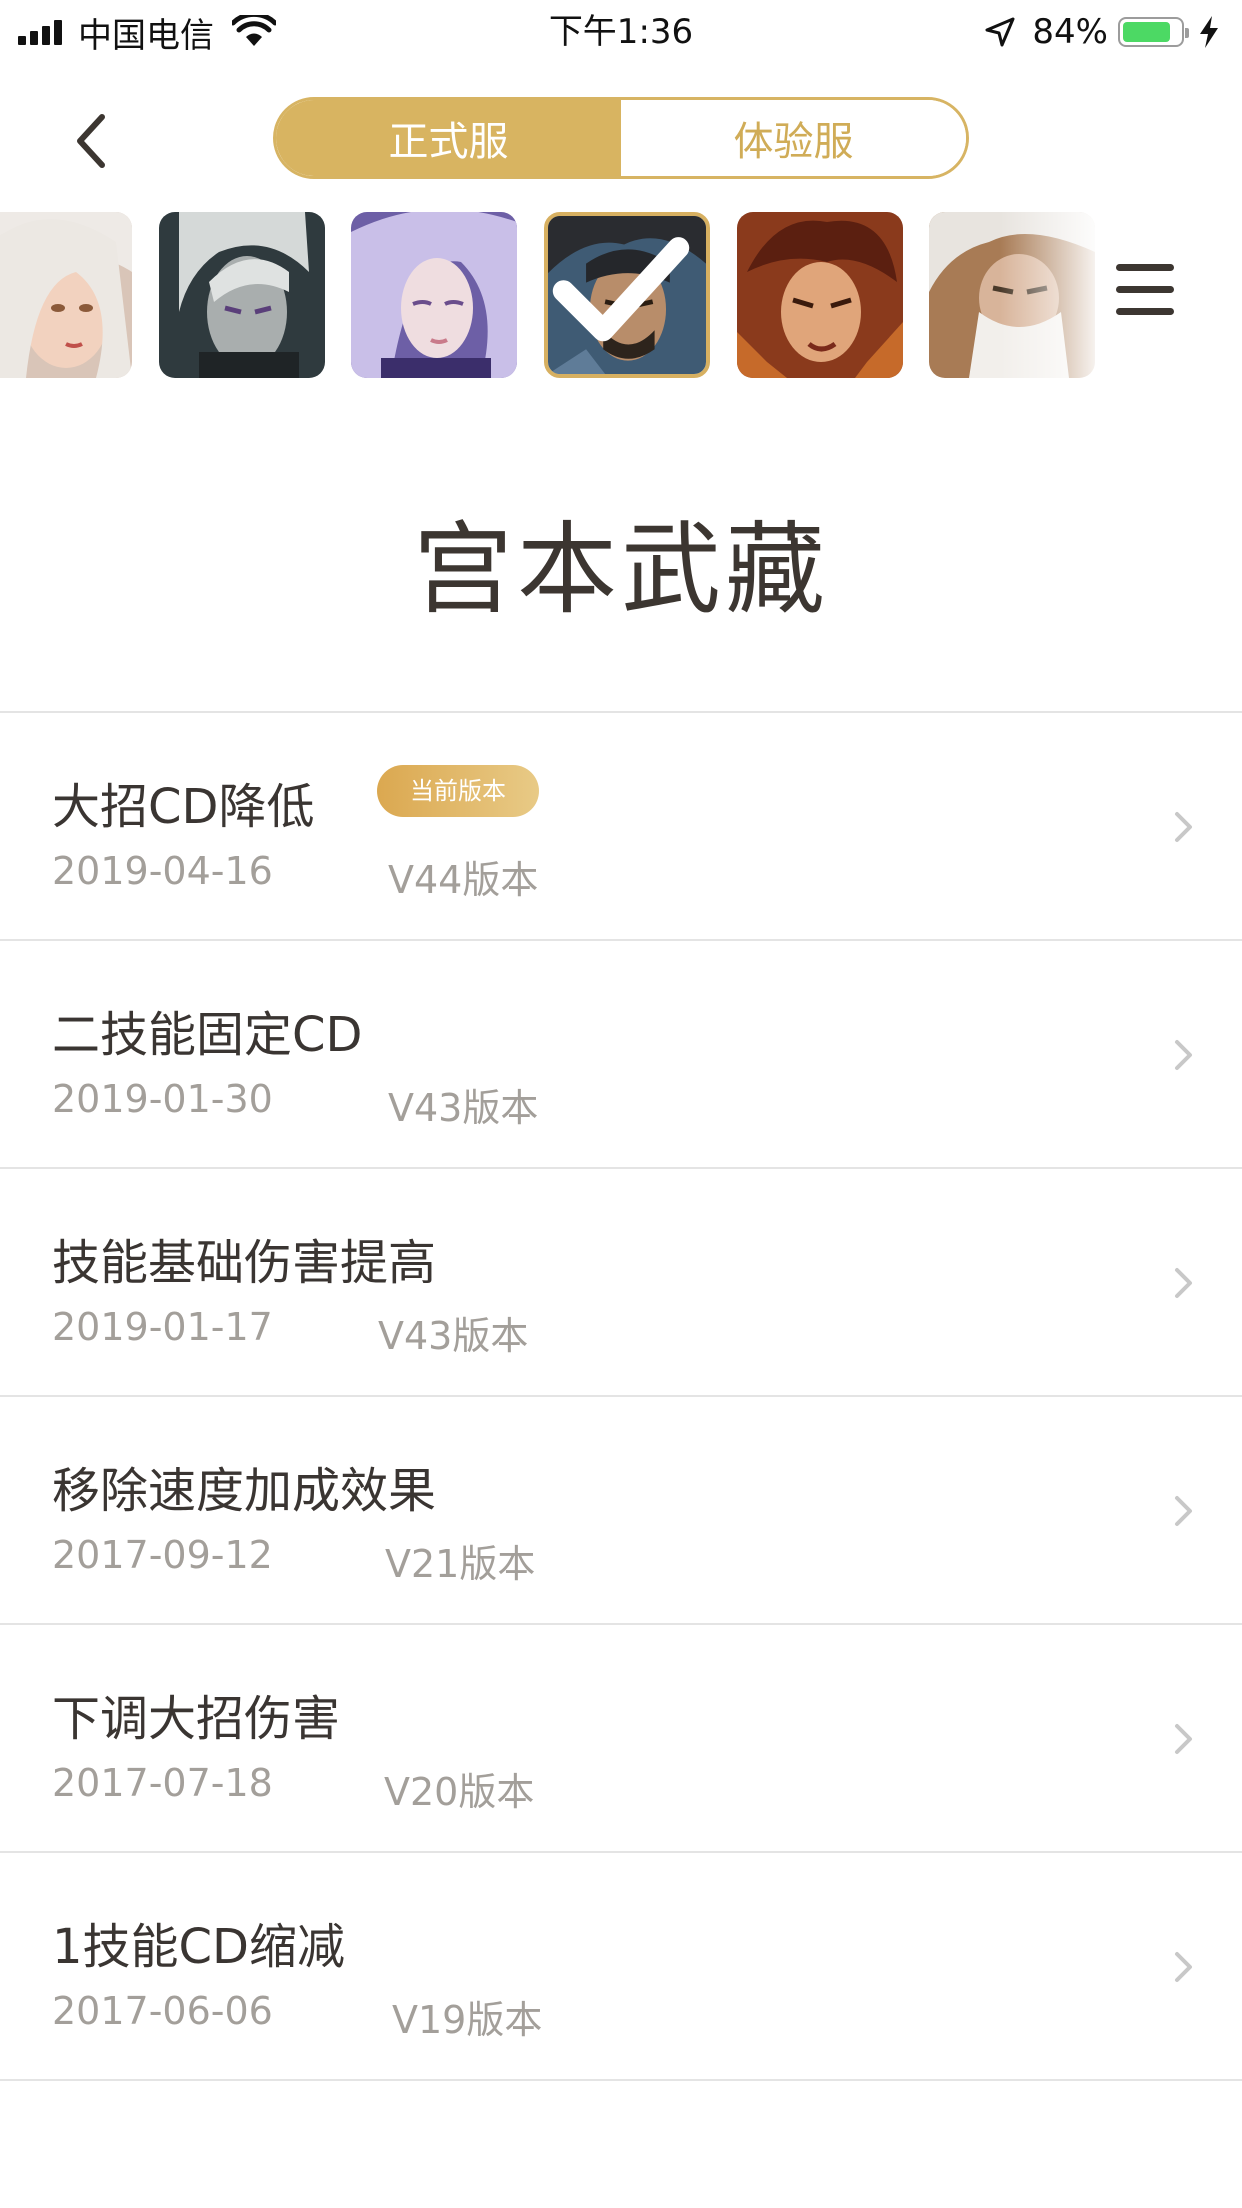  What do you see at coordinates (621, 1967) in the screenshot?
I see `list-item: 1技能CD缩减 2017-06-06 V19版本` at bounding box center [621, 1967].